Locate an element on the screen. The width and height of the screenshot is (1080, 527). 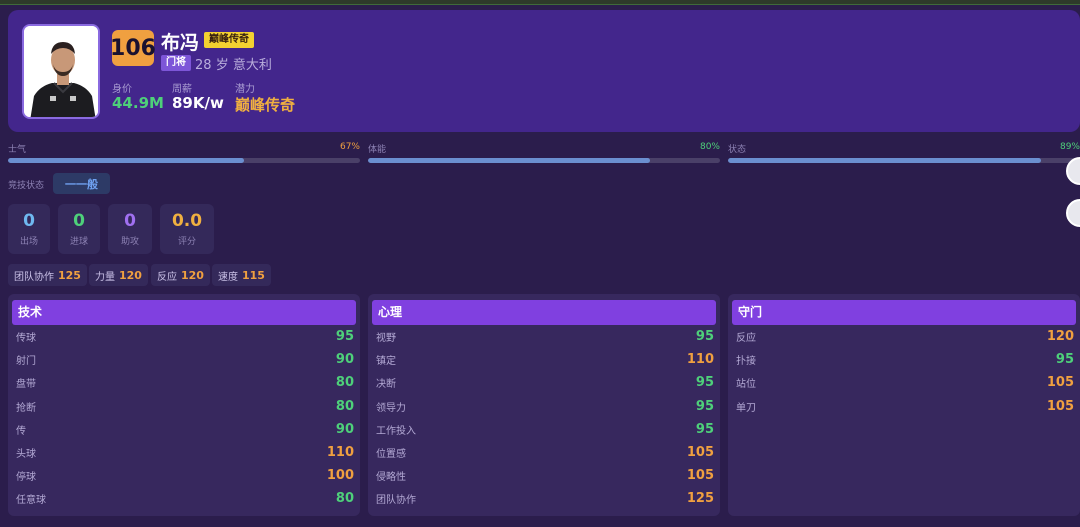
attribute-row: 盘带 80 is located at coordinates (184, 382).